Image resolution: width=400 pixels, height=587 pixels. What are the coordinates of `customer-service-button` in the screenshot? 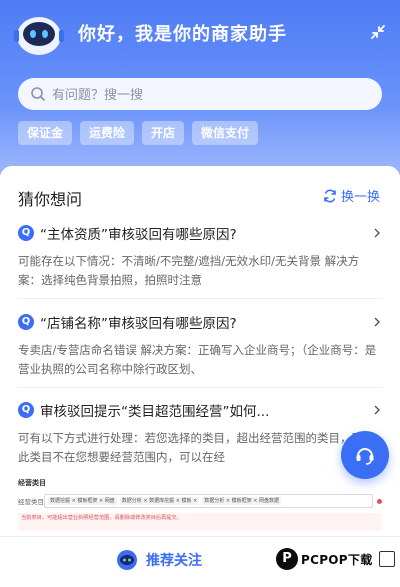 It's located at (365, 455).